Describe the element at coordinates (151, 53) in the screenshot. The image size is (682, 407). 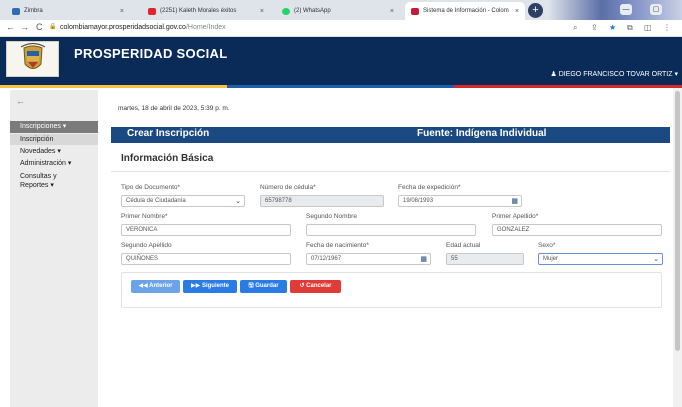
I see `brand-title: PROSPERIDAD SOCIAL` at that location.